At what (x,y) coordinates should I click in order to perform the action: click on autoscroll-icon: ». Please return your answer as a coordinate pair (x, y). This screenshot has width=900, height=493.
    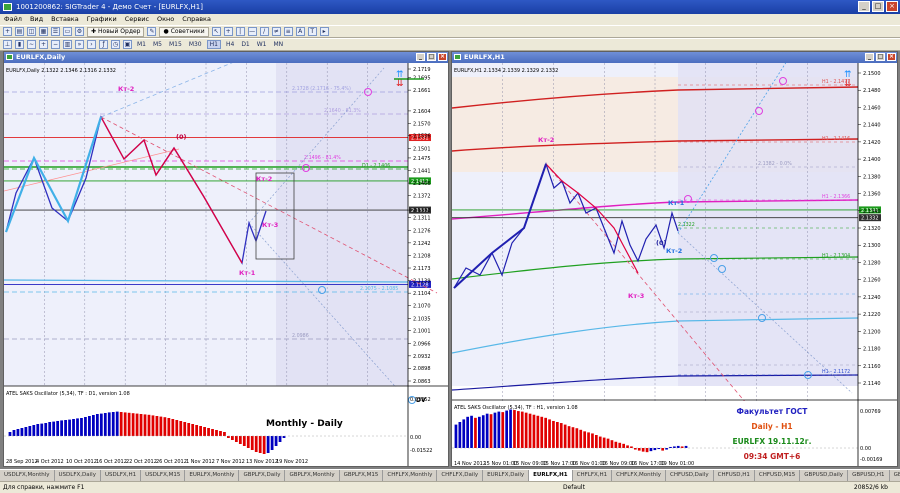
    Looking at the image, I should click on (79, 44).